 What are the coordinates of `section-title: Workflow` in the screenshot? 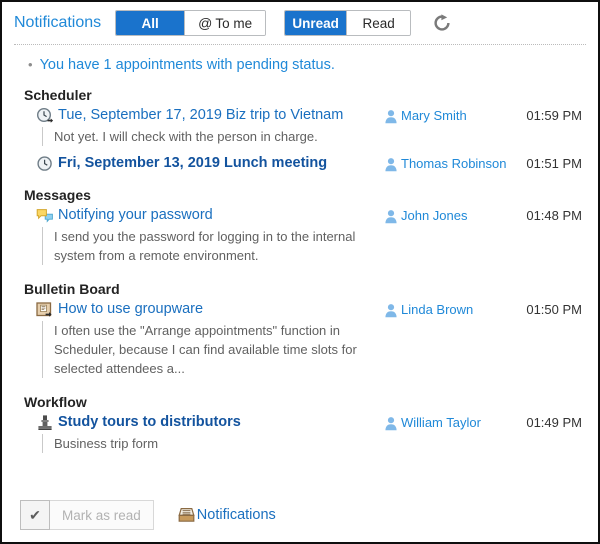 It's located at (55, 402).